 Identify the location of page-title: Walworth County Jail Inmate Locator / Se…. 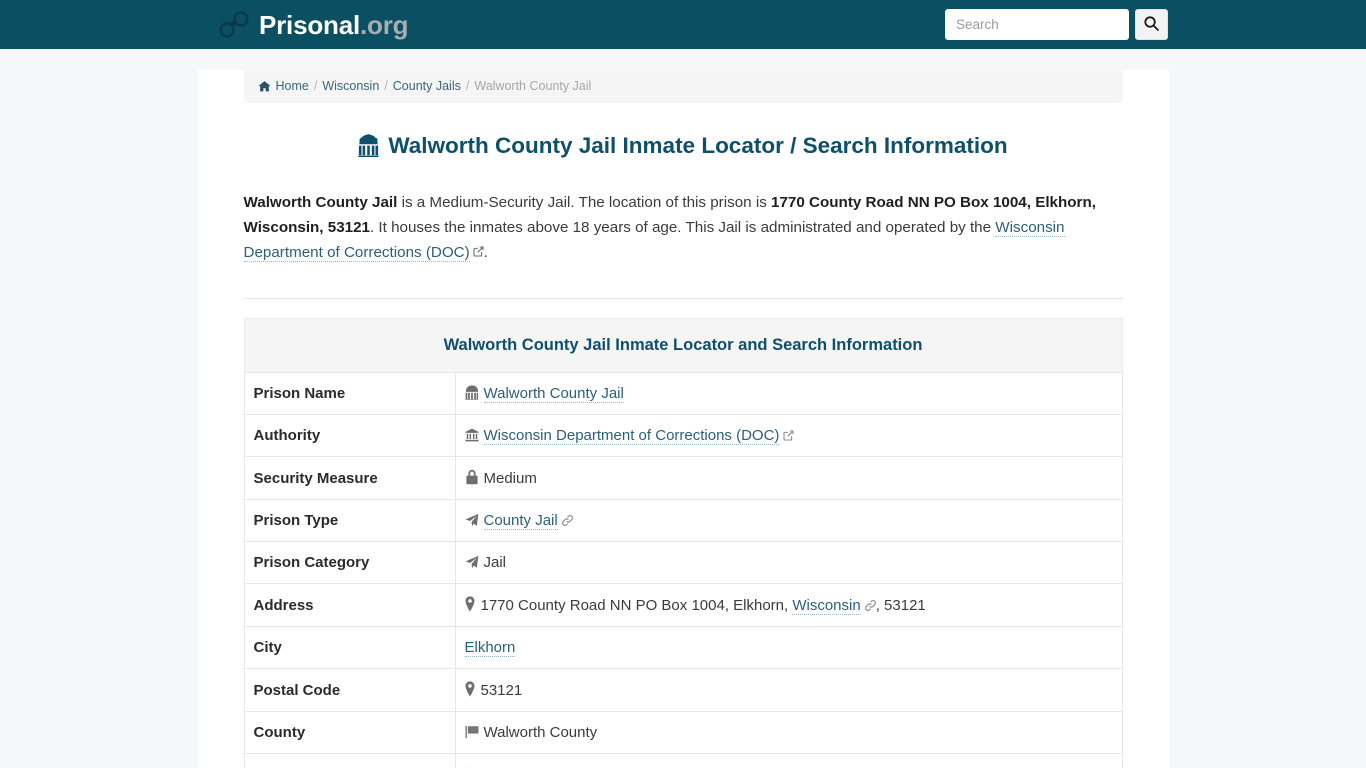
(683, 145).